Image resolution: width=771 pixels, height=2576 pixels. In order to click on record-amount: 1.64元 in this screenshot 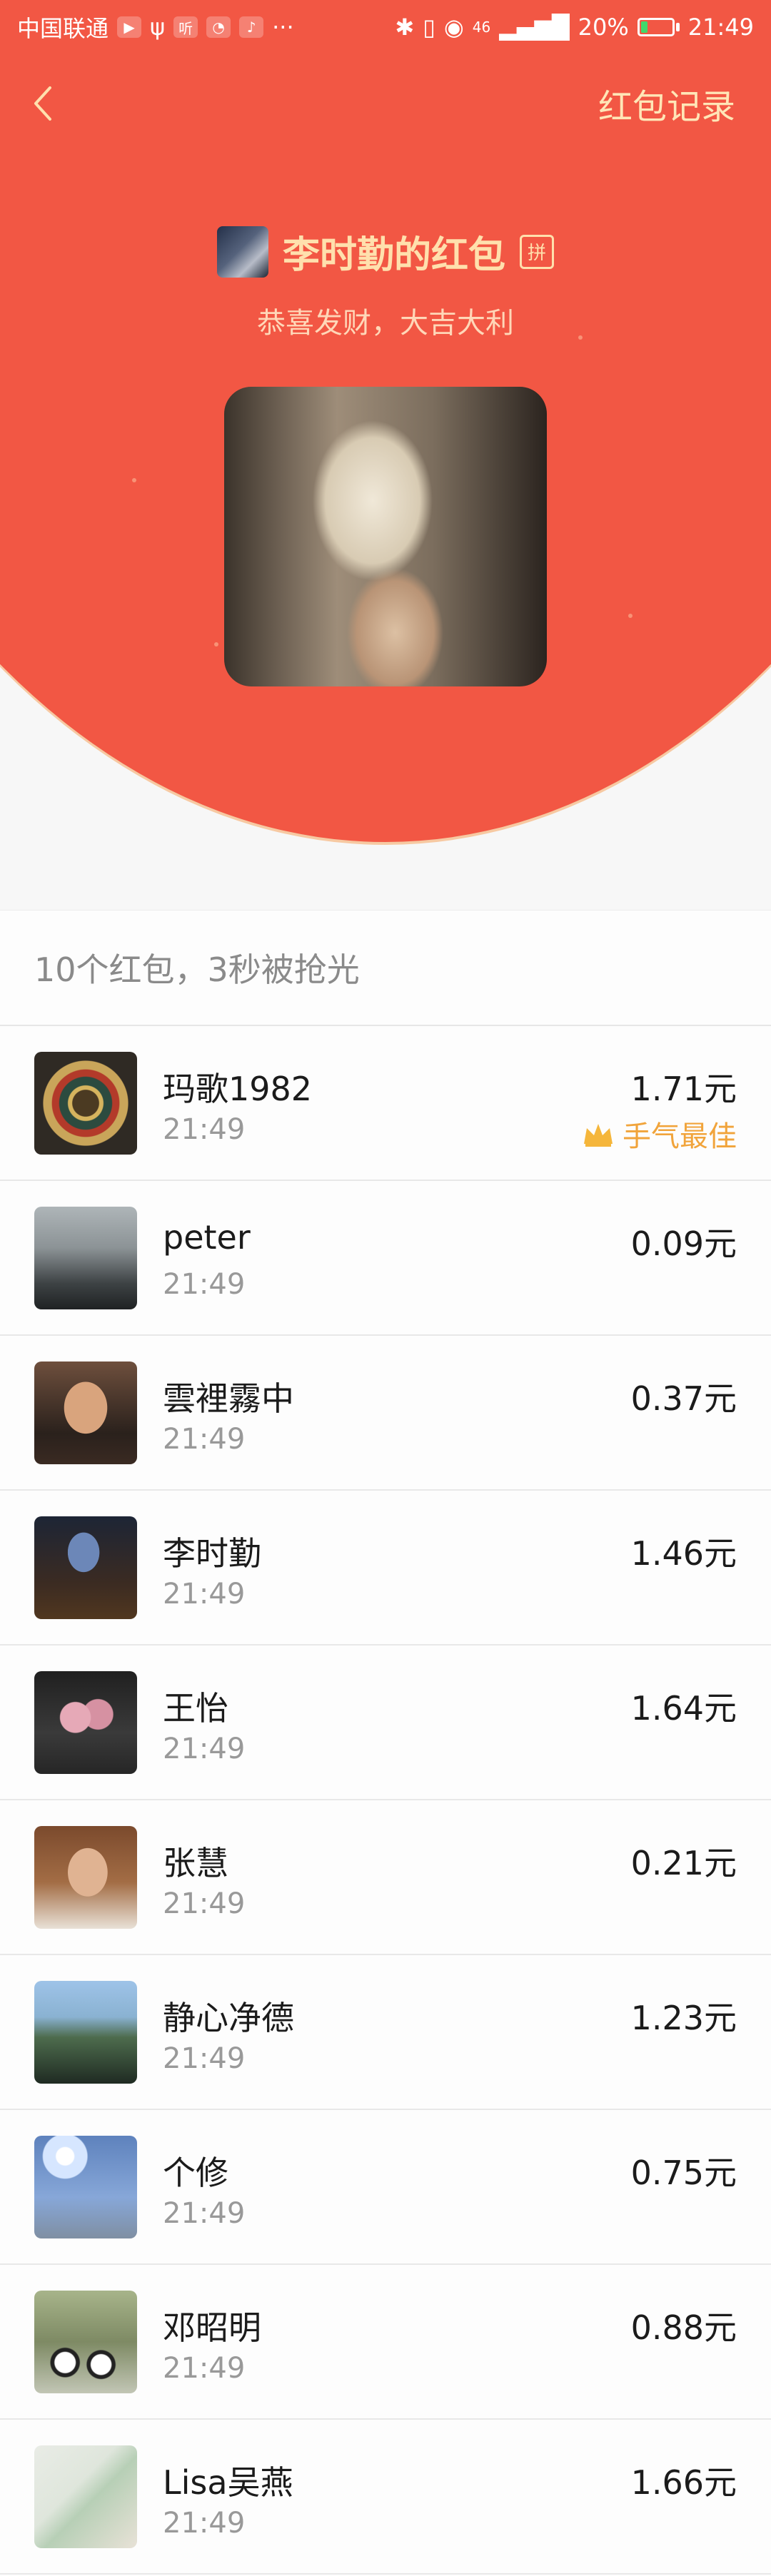, I will do `click(683, 1709)`.